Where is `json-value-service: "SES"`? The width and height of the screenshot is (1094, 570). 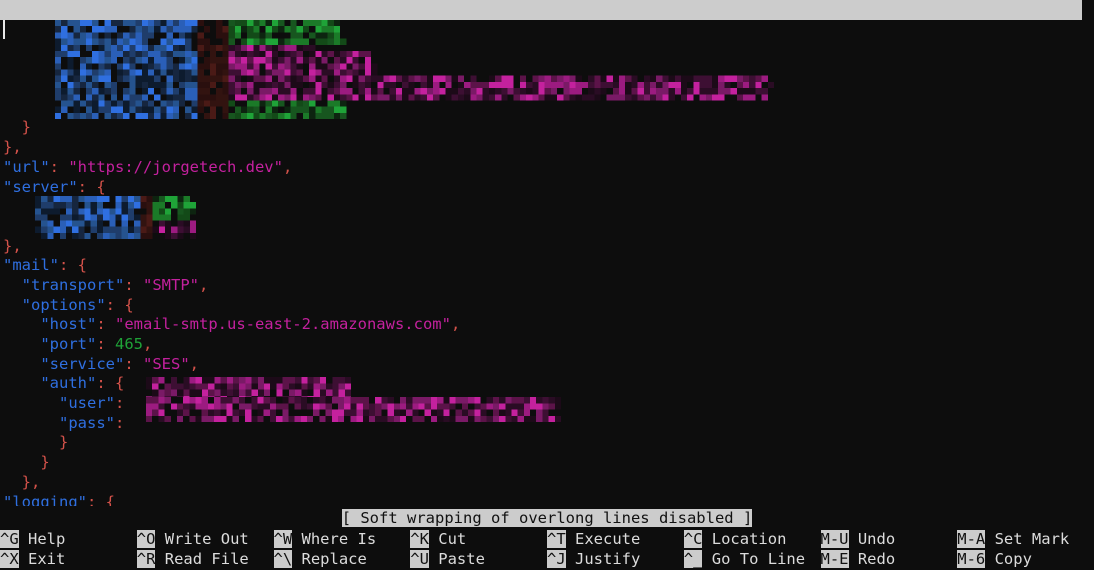 json-value-service: "SES" is located at coordinates (166, 363).